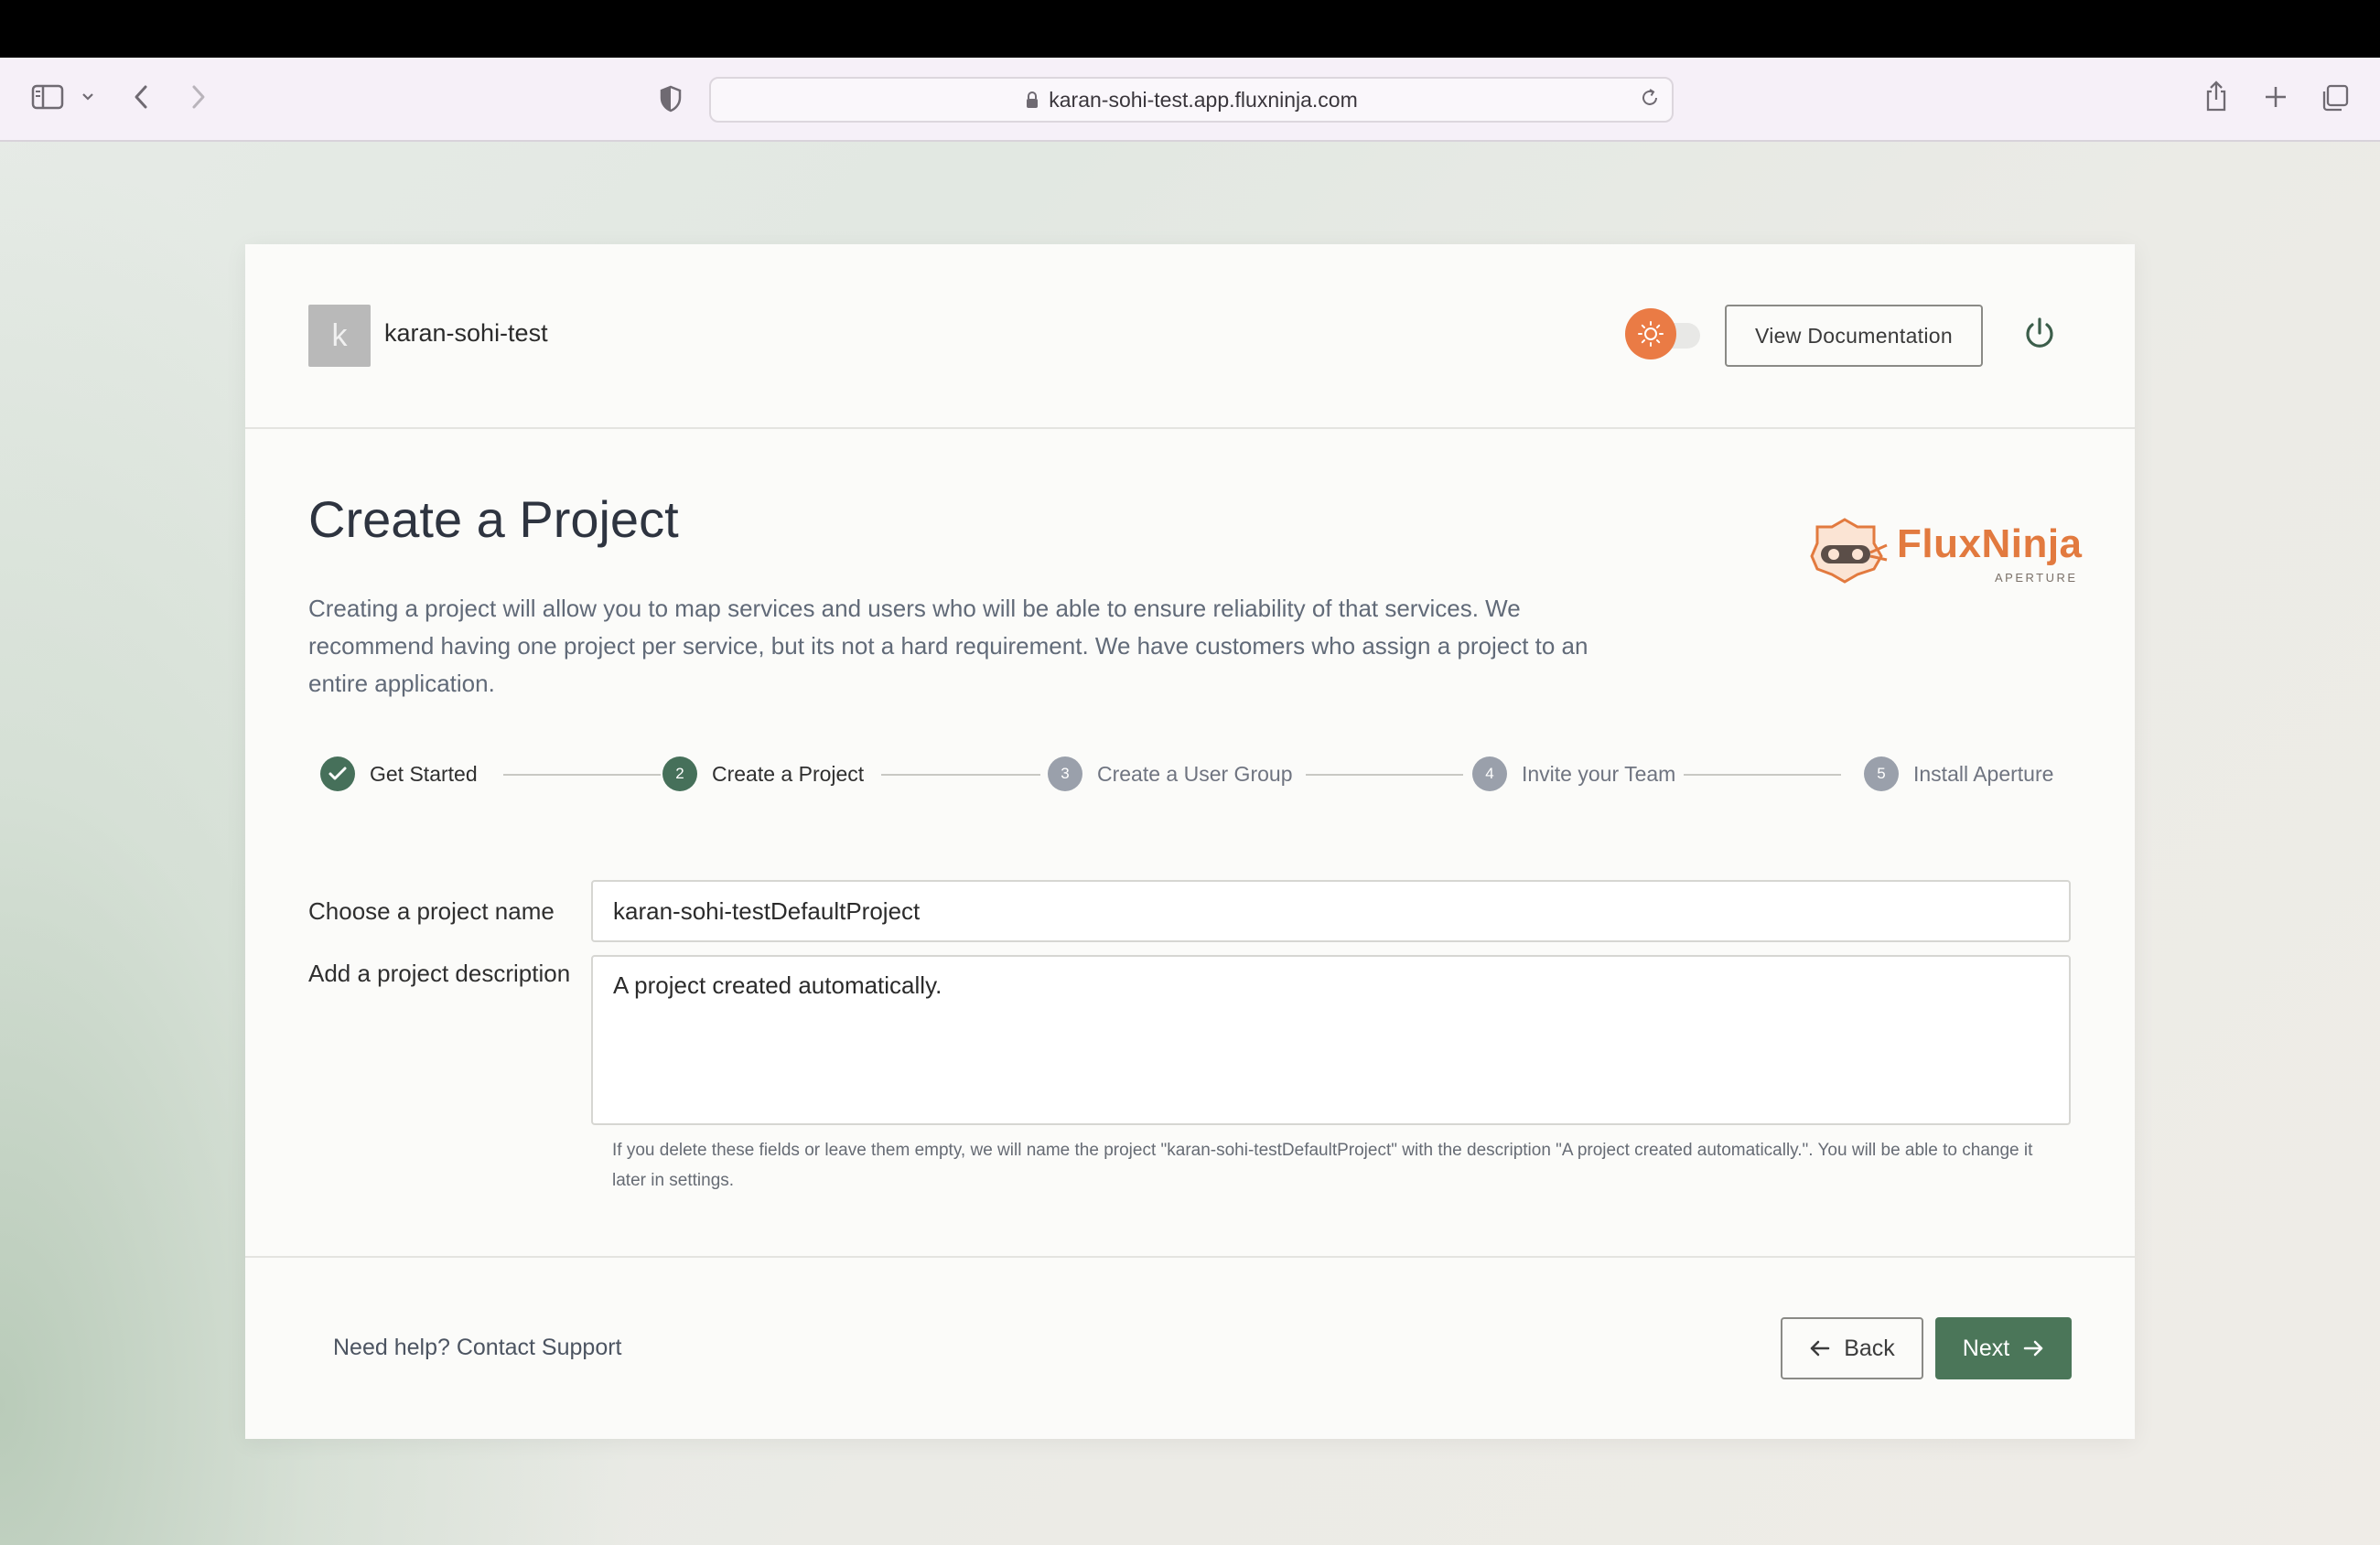 This screenshot has height=1545, width=2380. Describe the element at coordinates (337, 773) in the screenshot. I see `check-icon` at that location.